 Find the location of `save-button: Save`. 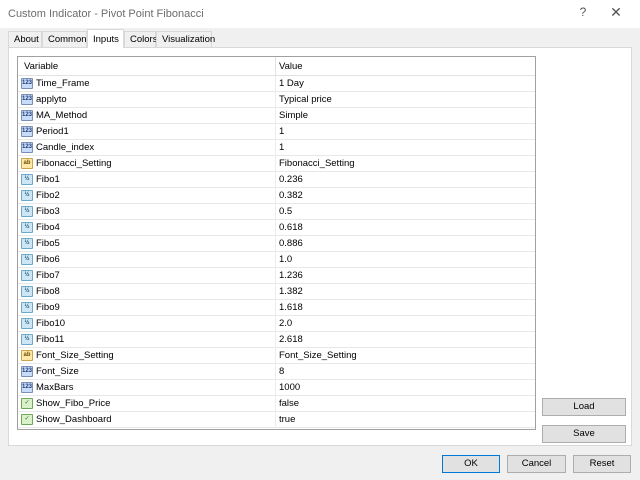

save-button: Save is located at coordinates (584, 434).